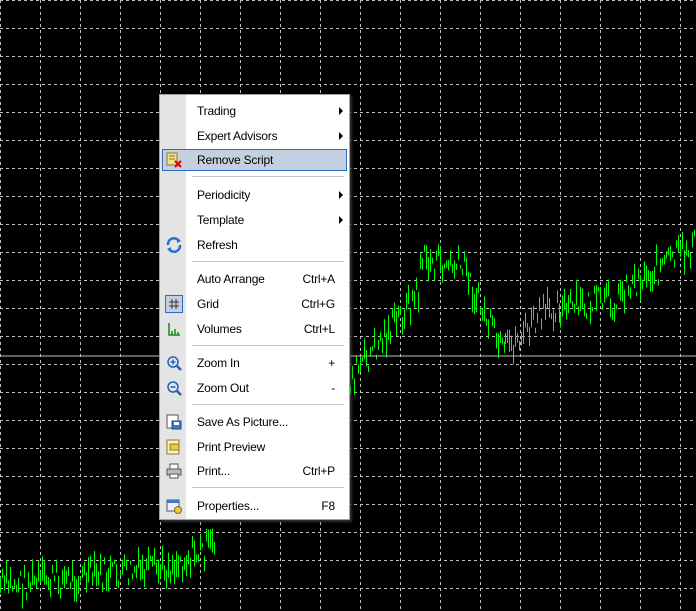 The width and height of the screenshot is (696, 611). What do you see at coordinates (254, 363) in the screenshot?
I see `menu-item-zoom-in: Zoom In +` at bounding box center [254, 363].